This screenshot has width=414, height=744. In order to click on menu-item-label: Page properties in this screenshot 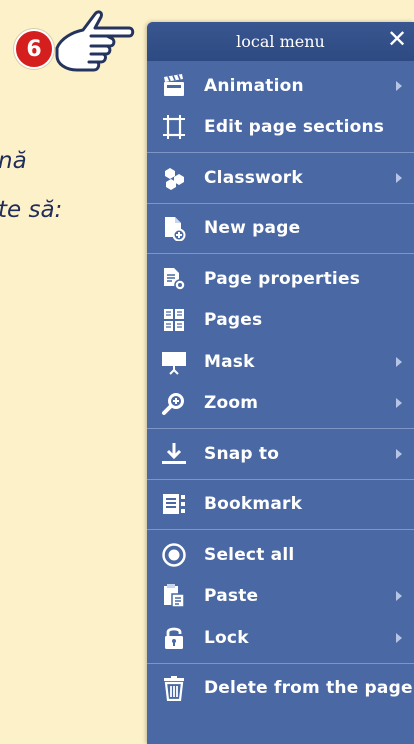, I will do `click(282, 278)`.